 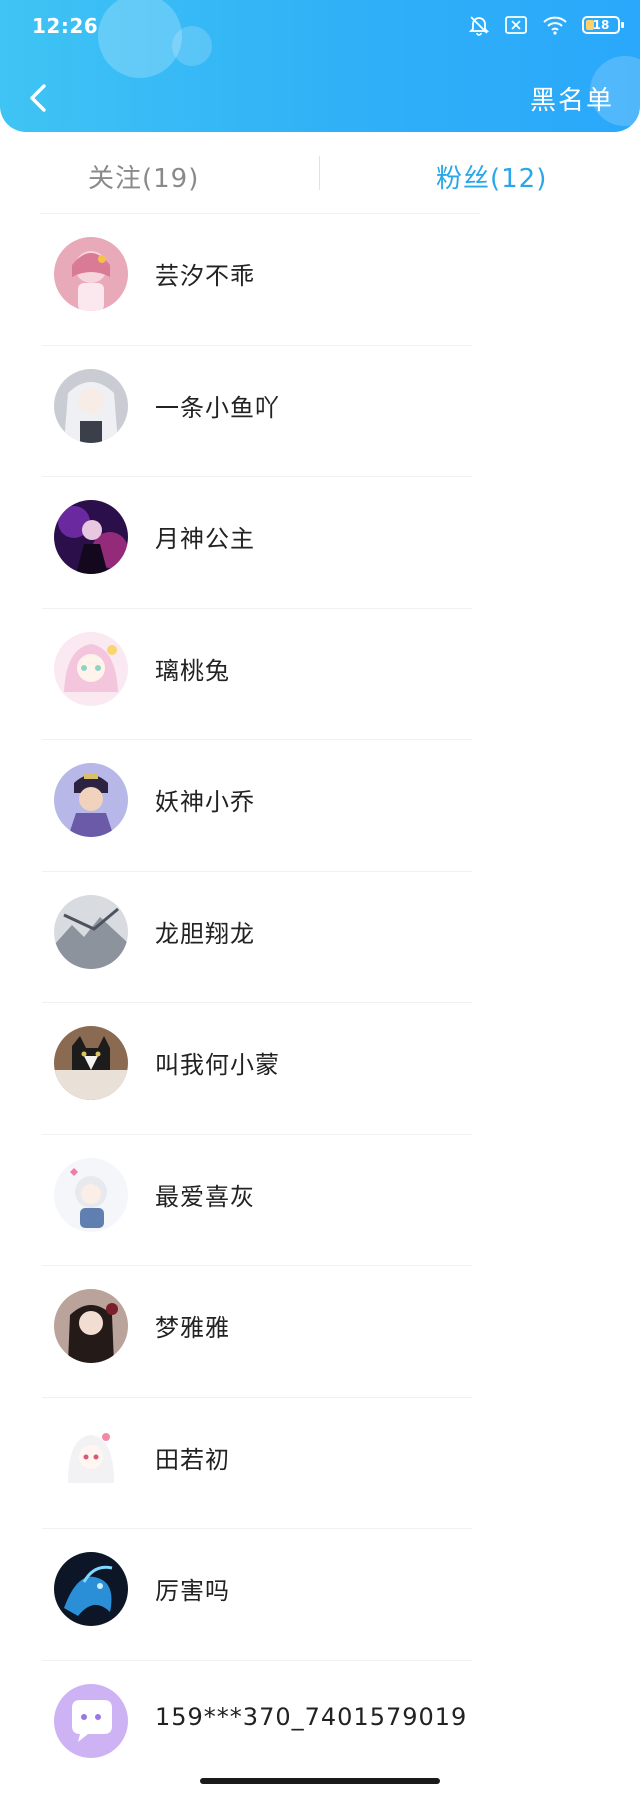 What do you see at coordinates (192, 1459) in the screenshot?
I see `fan-name: 田若初` at bounding box center [192, 1459].